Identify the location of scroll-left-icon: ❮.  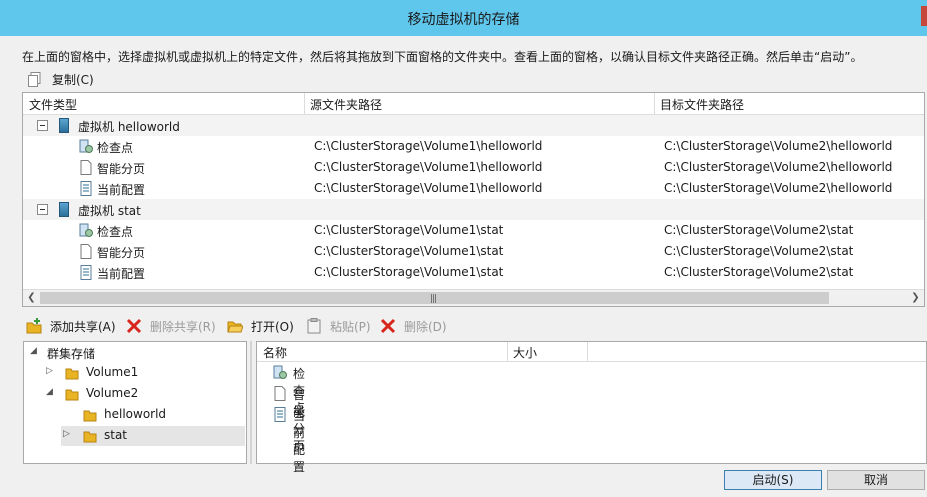
(31, 298).